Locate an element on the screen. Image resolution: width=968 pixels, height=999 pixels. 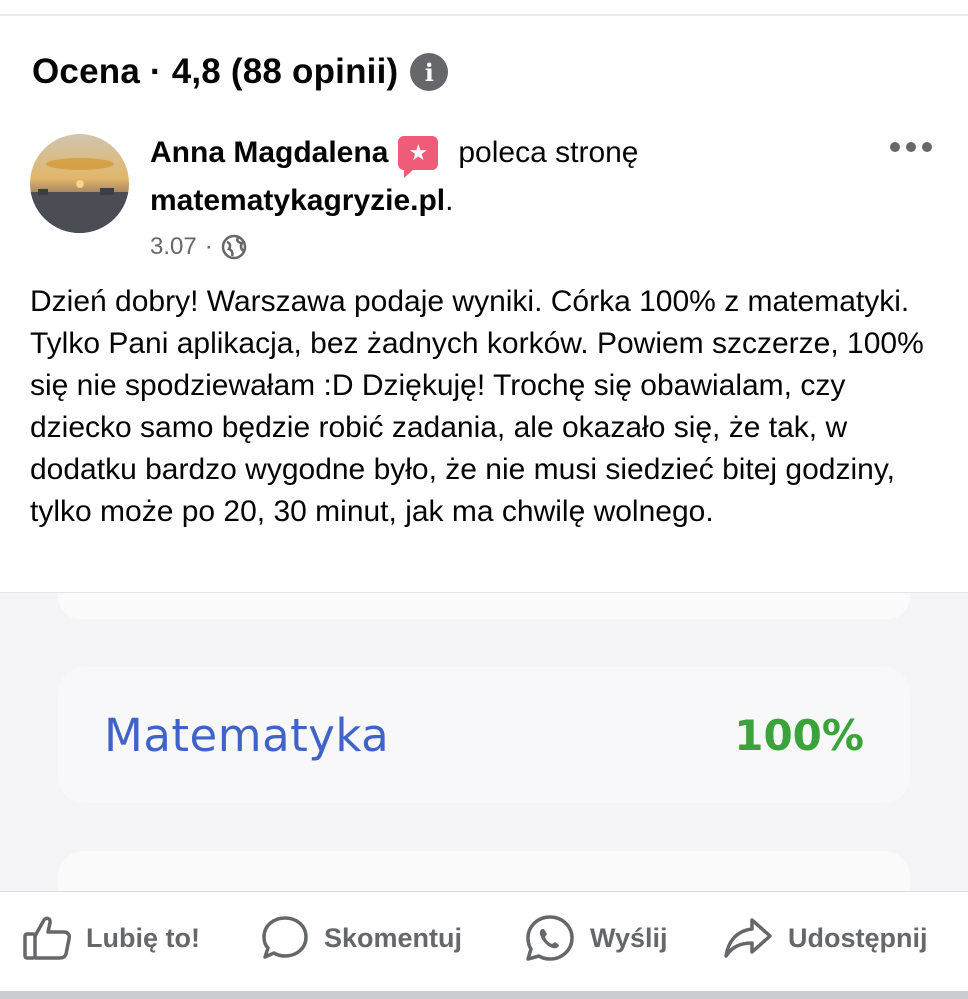
recommend-star-icon: ★ is located at coordinates (418, 157).